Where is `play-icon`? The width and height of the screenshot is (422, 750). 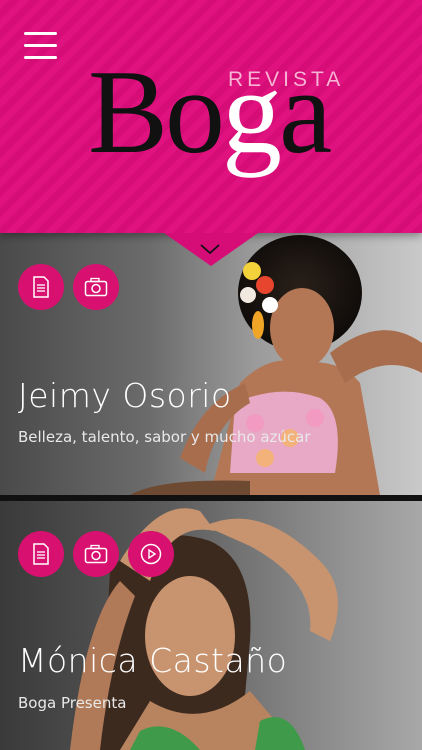 play-icon is located at coordinates (151, 554).